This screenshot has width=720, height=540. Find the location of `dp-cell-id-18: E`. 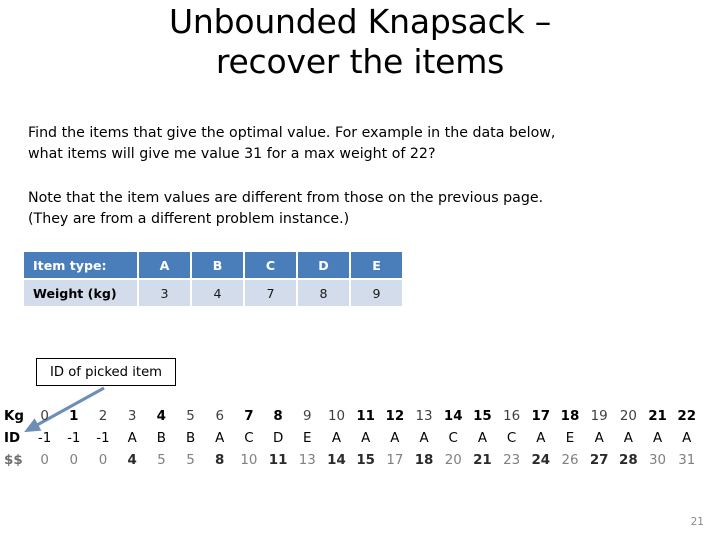

dp-cell-id-18: E is located at coordinates (570, 438).